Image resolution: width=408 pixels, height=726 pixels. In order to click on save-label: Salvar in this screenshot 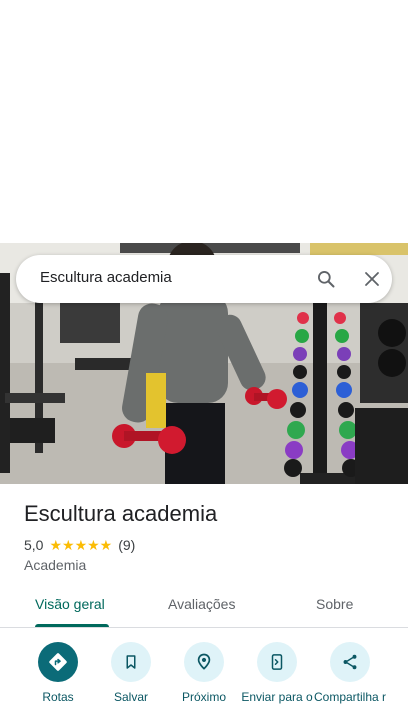, I will do `click(130, 697)`.